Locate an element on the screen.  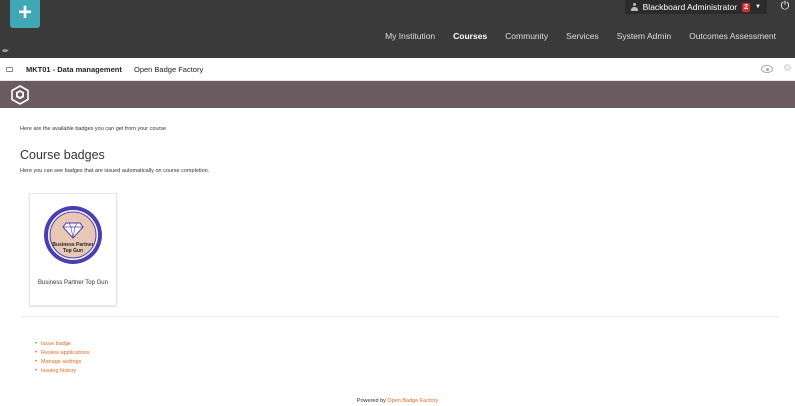
breadcrumb-course: MKT01 - Data management is located at coordinates (74, 69).